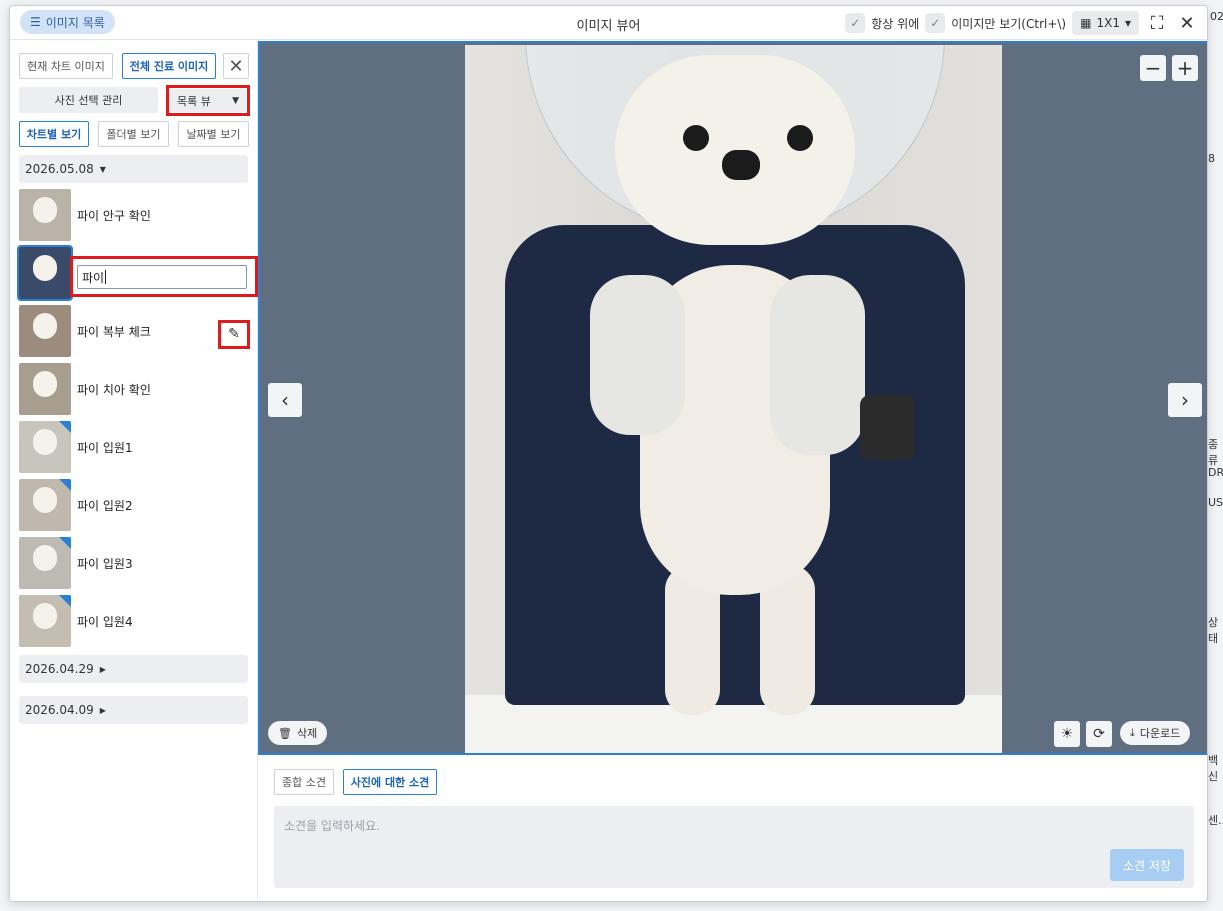  Describe the element at coordinates (88, 100) in the screenshot. I see `photo-select-manage-button: 사진 선택 관리` at that location.